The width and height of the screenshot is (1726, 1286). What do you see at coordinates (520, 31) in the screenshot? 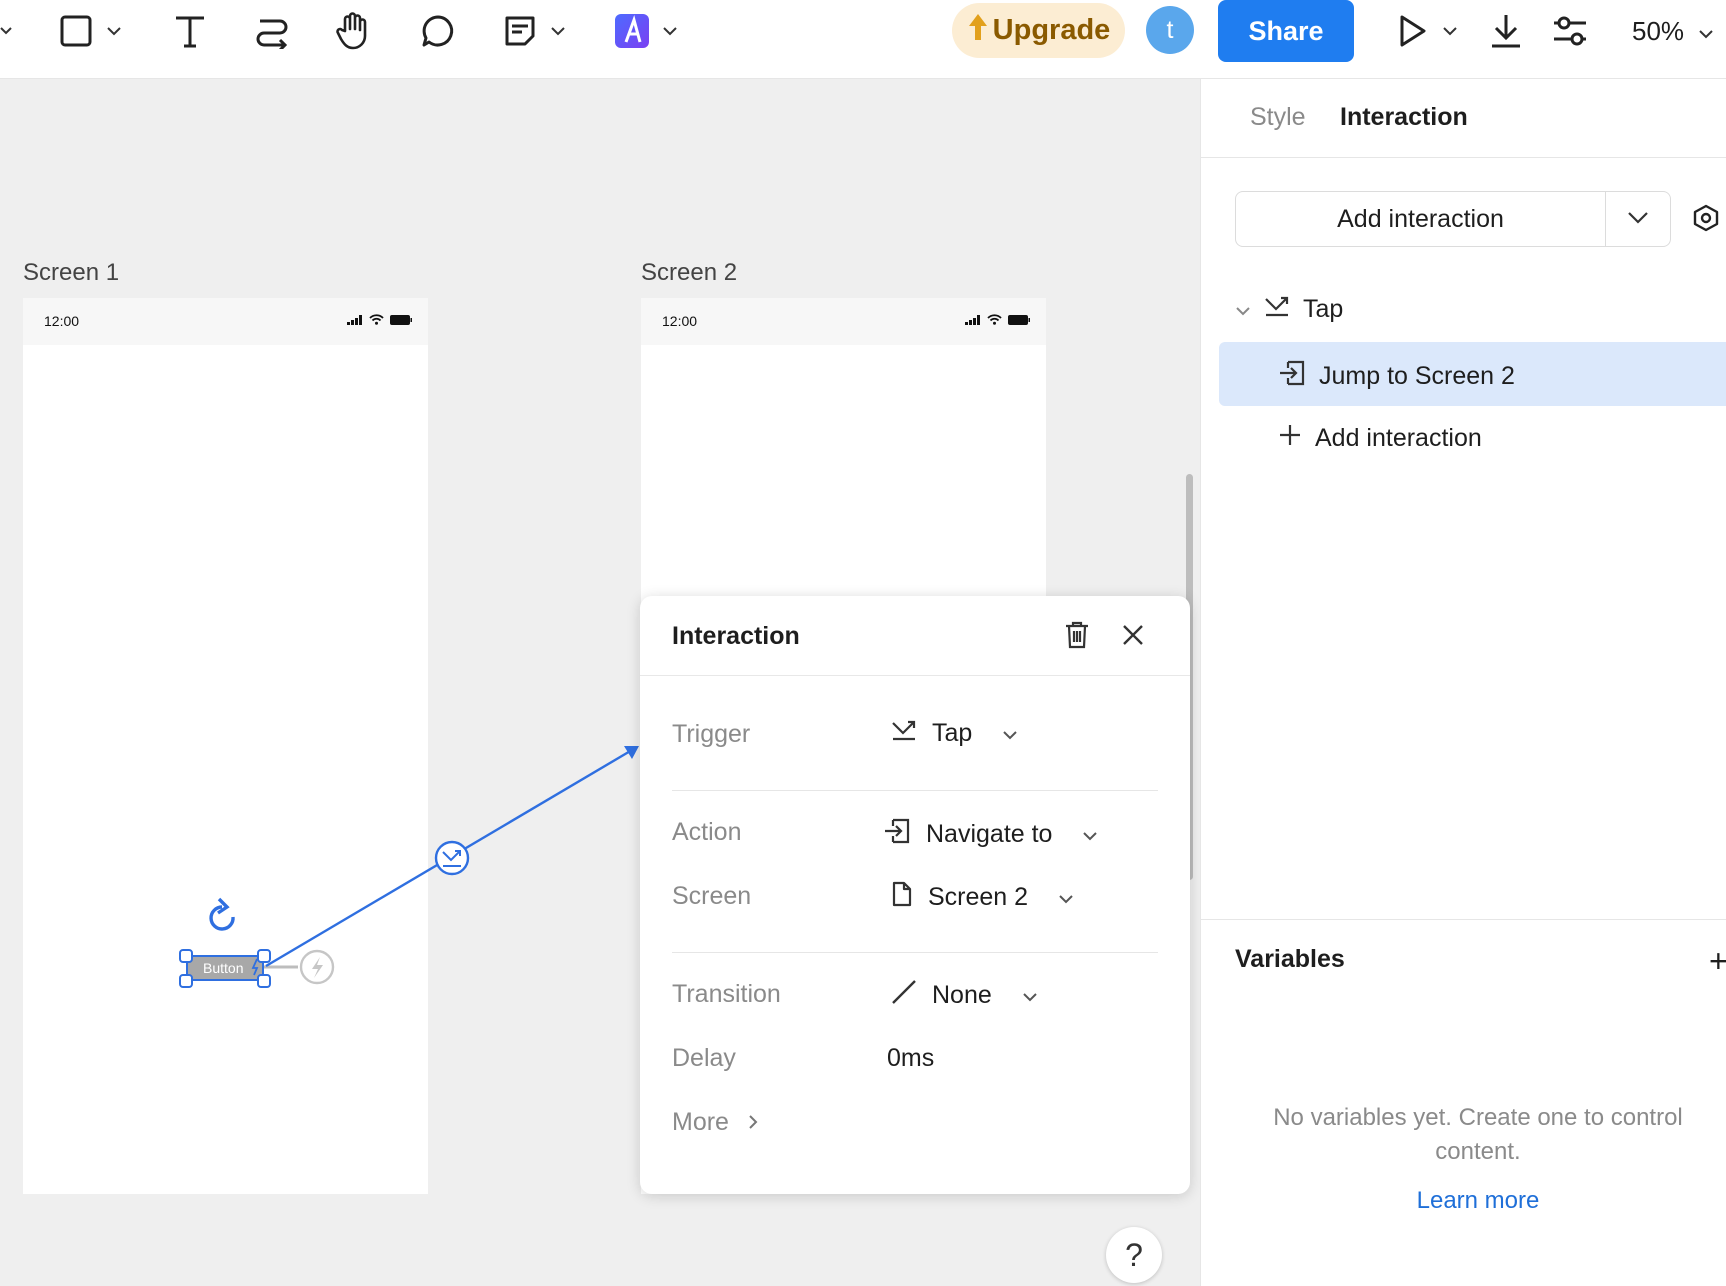
I see `note-tool-icon` at bounding box center [520, 31].